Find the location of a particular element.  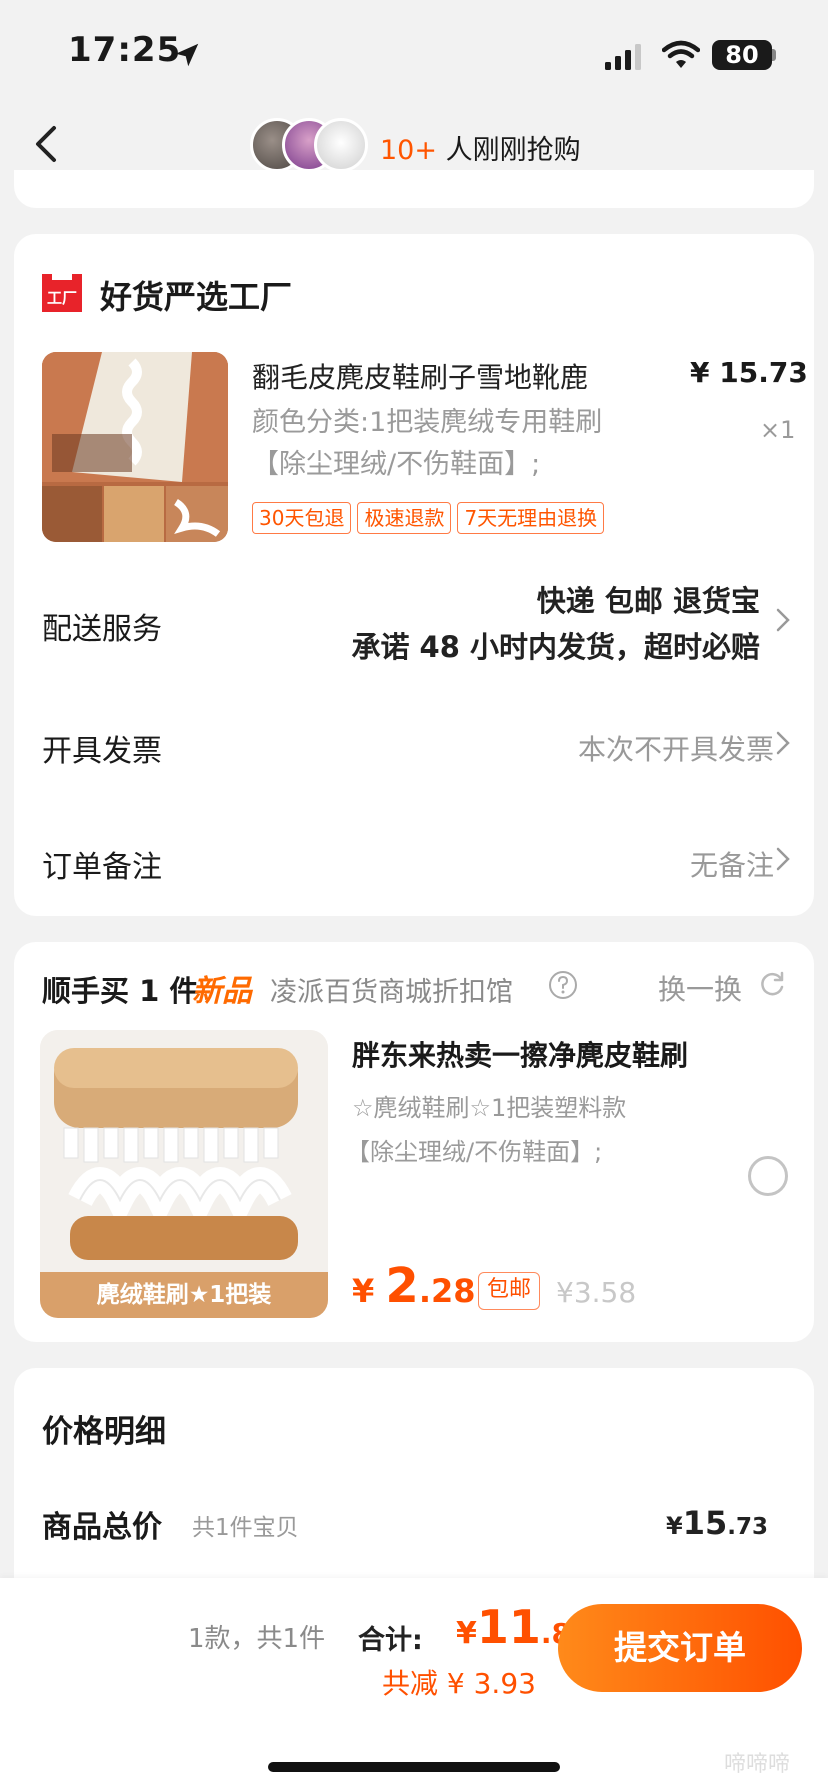

recent-buyer-avatars is located at coordinates (310, 146).